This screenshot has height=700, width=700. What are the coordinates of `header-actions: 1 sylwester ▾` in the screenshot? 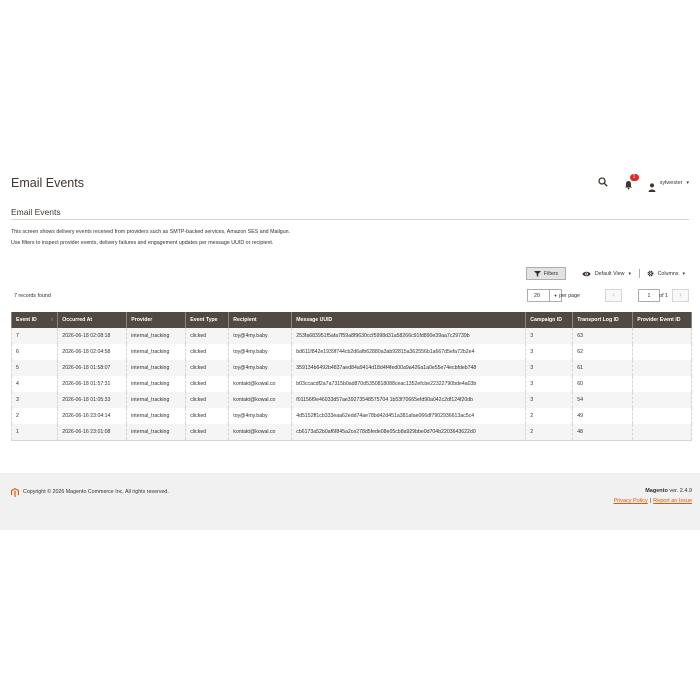 It's located at (643, 183).